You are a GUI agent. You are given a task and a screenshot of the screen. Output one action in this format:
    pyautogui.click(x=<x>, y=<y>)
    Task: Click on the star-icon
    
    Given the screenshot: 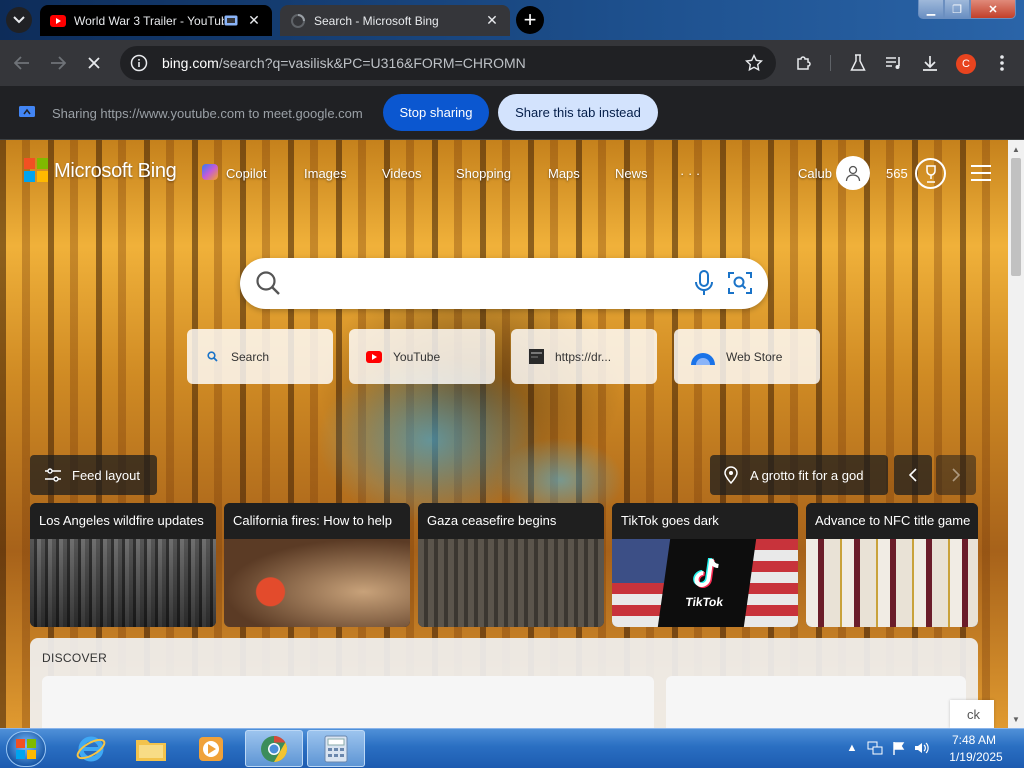 What is the action you would take?
    pyautogui.click(x=754, y=63)
    